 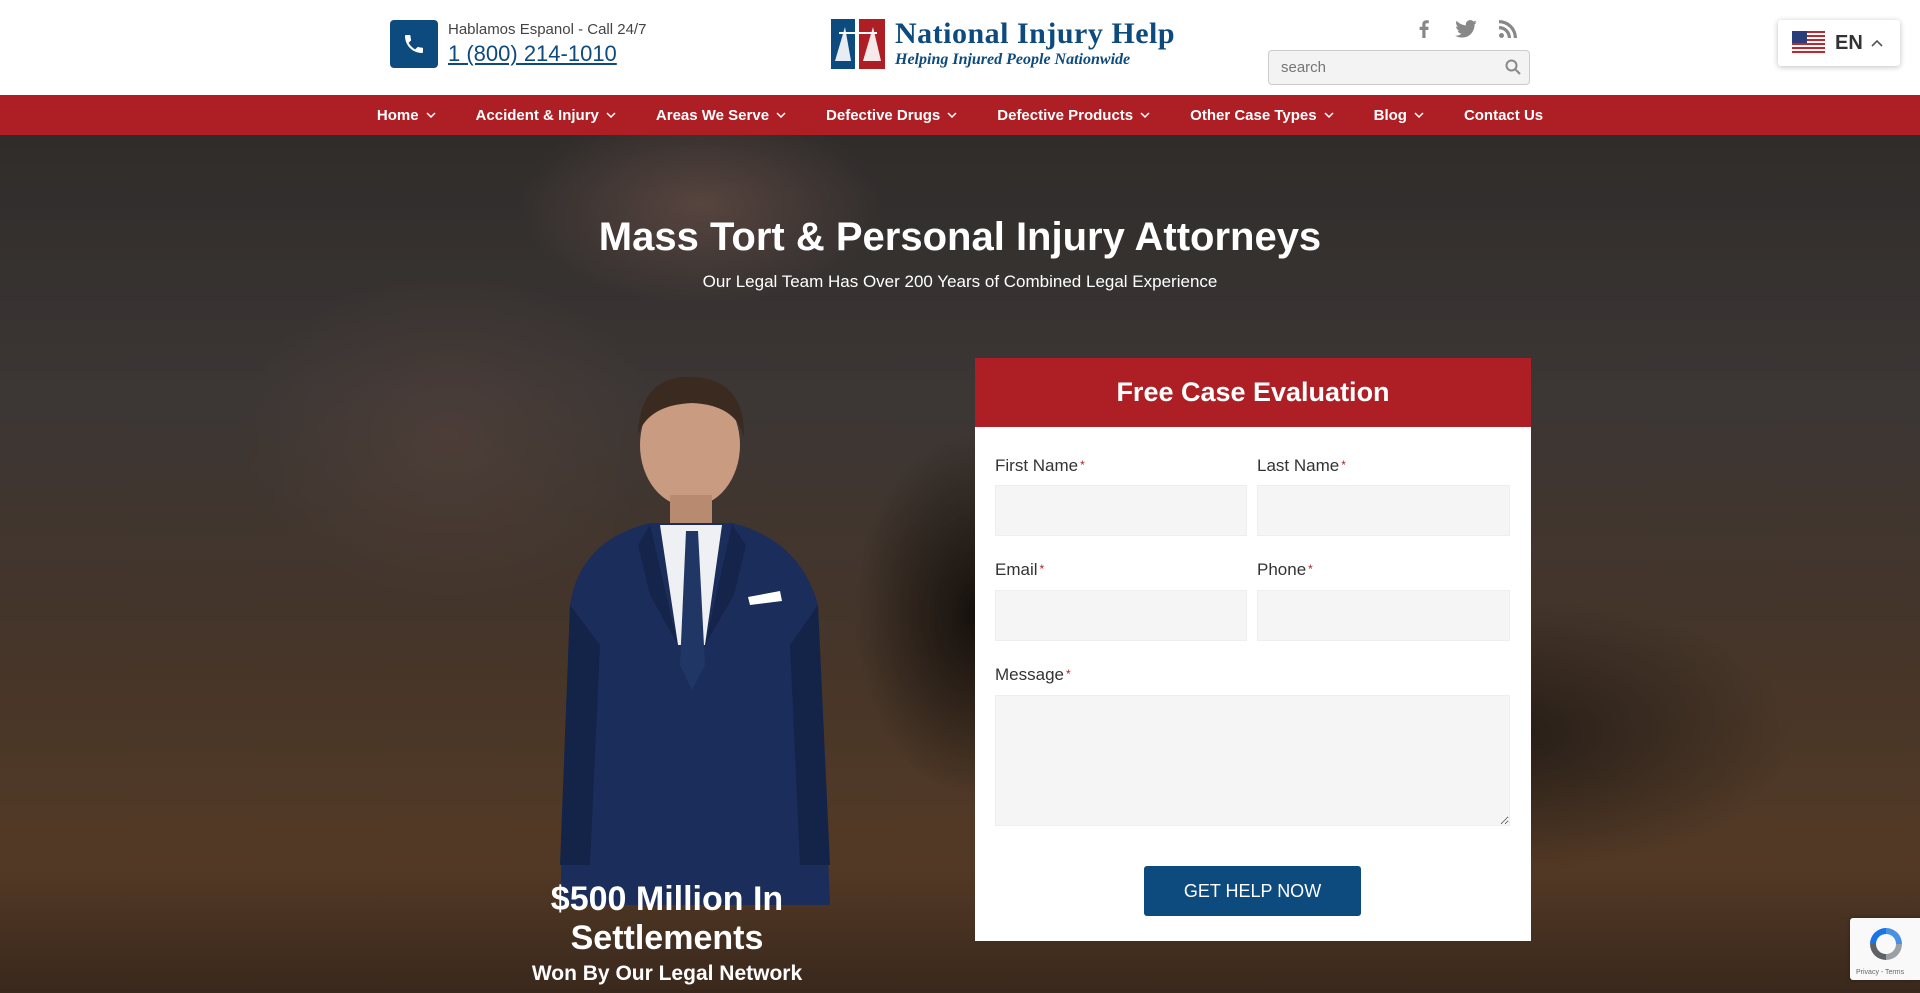 I want to click on nav-item-accident-injury: Accident & Injury, so click(x=546, y=115).